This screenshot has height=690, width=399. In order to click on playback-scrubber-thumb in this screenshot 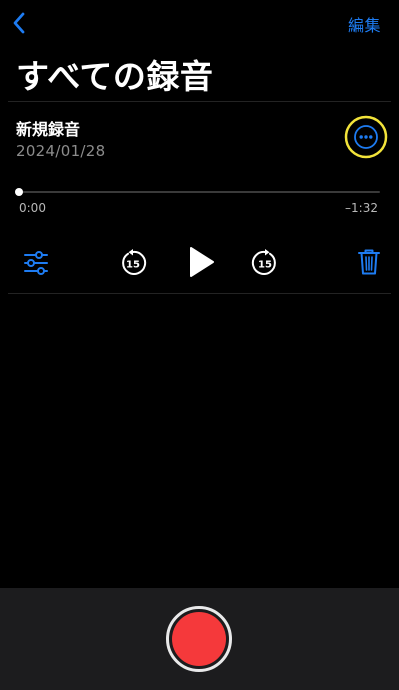, I will do `click(19, 192)`.